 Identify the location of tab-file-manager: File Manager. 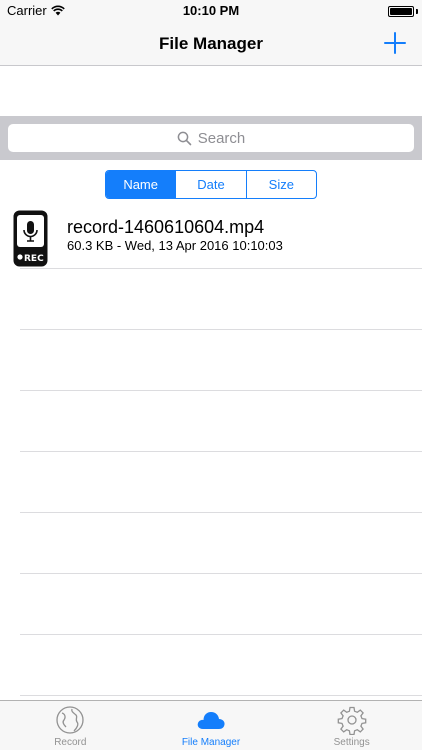
(211, 725).